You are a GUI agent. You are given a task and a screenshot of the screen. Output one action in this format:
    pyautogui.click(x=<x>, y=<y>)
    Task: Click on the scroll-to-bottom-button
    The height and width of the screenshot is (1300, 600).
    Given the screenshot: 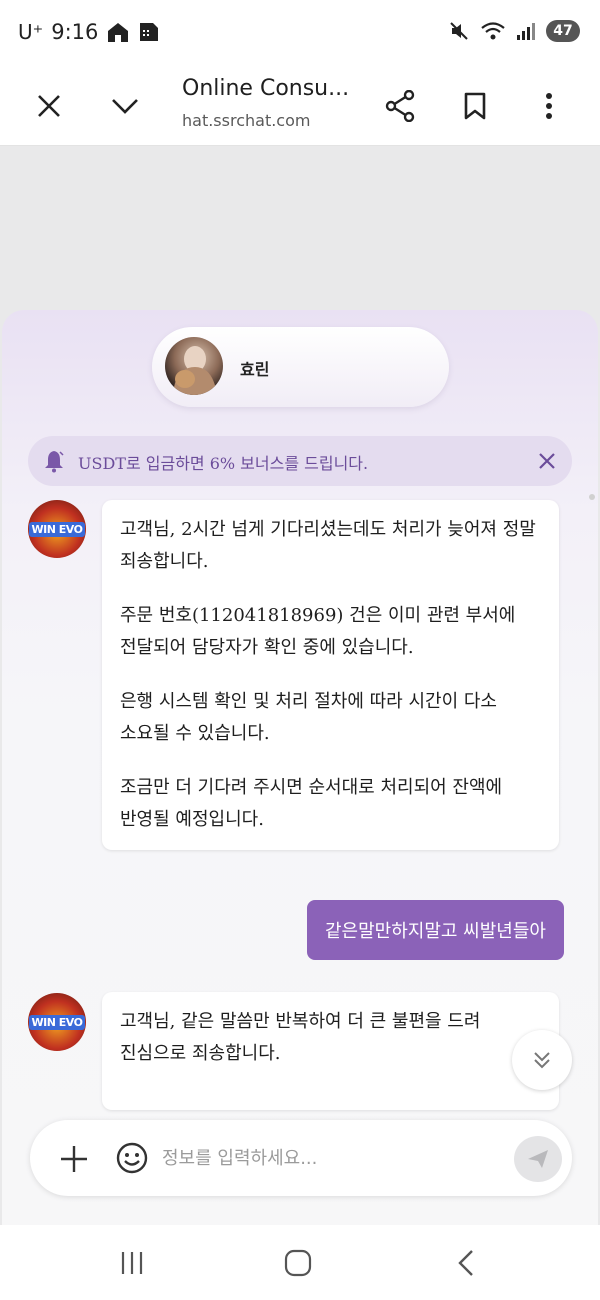 What is the action you would take?
    pyautogui.click(x=542, y=1060)
    